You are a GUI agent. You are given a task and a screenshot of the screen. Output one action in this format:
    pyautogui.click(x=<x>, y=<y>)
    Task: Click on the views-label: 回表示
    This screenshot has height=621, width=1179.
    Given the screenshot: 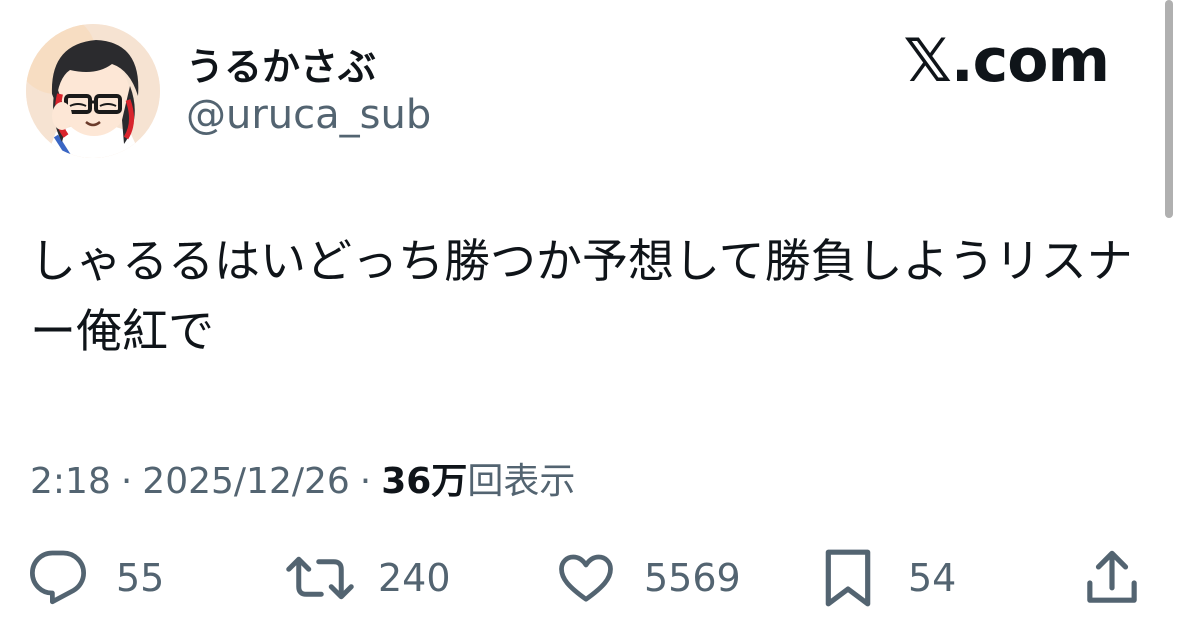 What is the action you would take?
    pyautogui.click(x=521, y=481)
    